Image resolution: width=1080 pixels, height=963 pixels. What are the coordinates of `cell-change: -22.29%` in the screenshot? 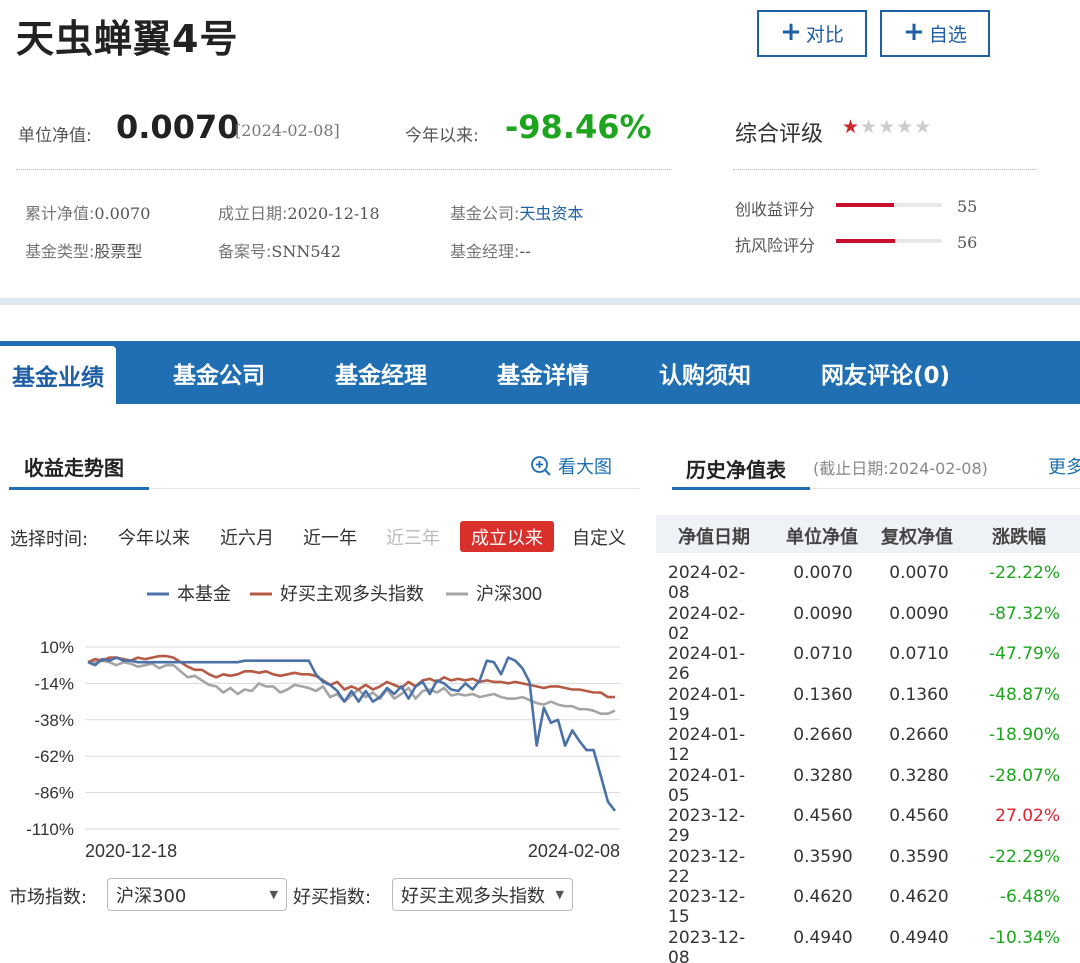 It's located at (1024, 856).